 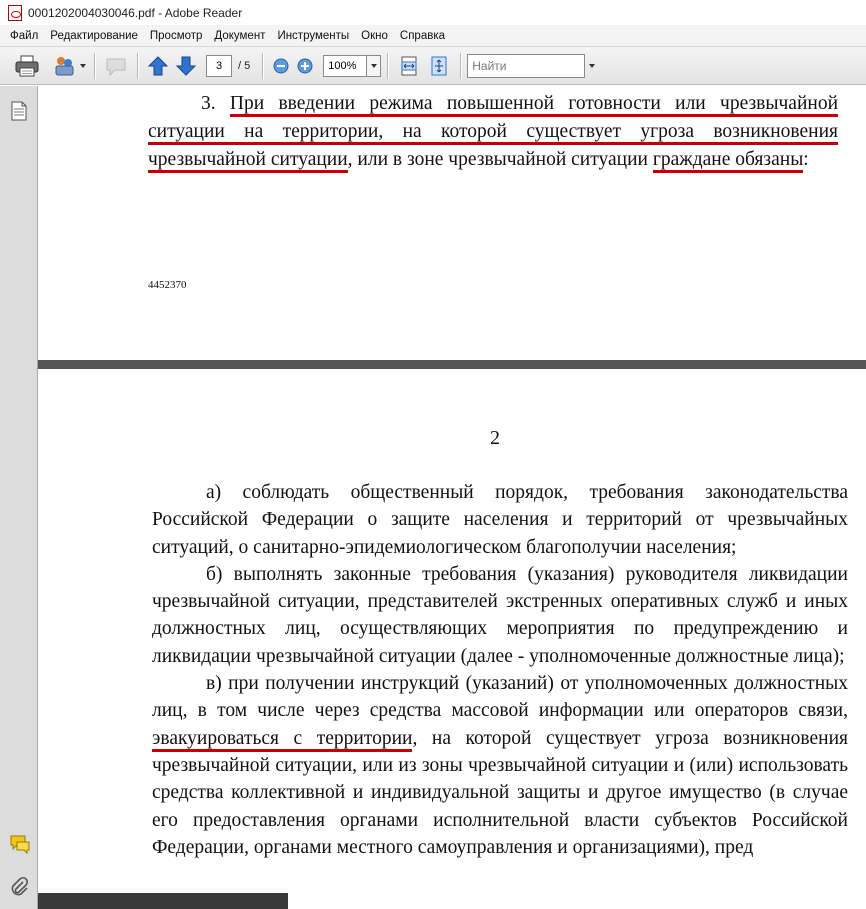 I want to click on print-icon, so click(x=27, y=65).